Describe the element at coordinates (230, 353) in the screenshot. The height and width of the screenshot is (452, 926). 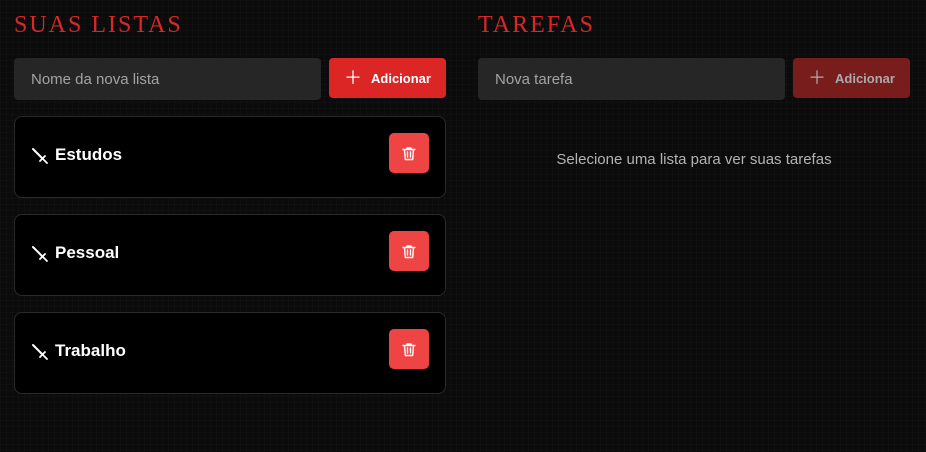
I see `list-item: Trabalho` at that location.